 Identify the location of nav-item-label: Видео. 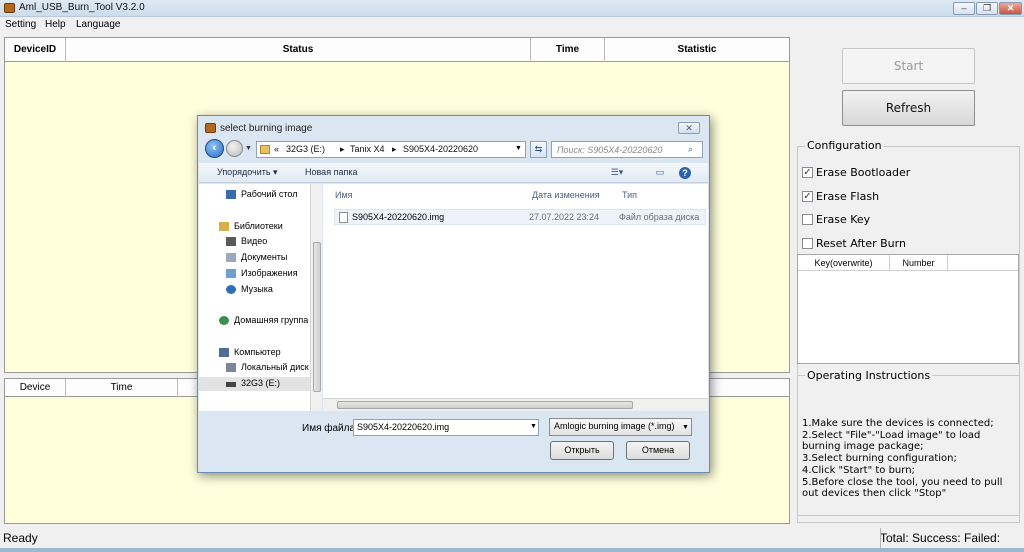
(254, 241).